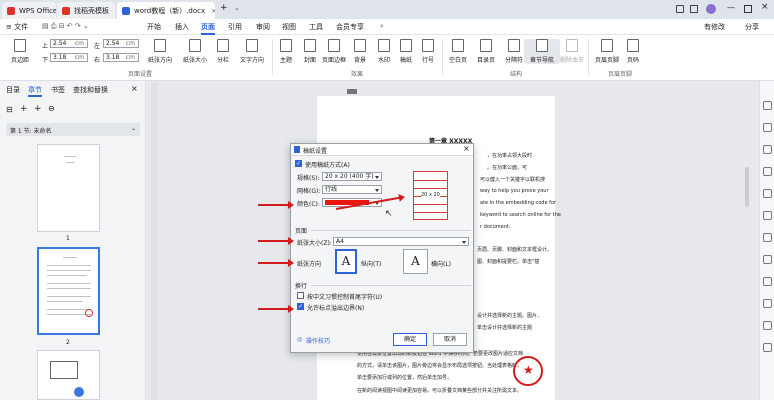  I want to click on tab-template: 找稻壳模板, so click(86, 10).